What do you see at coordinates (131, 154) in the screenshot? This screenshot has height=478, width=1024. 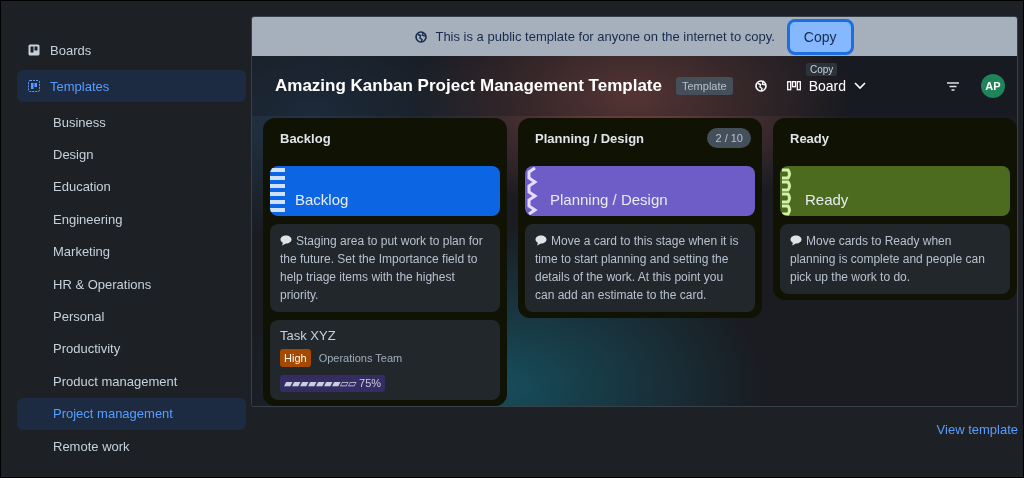 I see `sidebar-subitem: Design` at bounding box center [131, 154].